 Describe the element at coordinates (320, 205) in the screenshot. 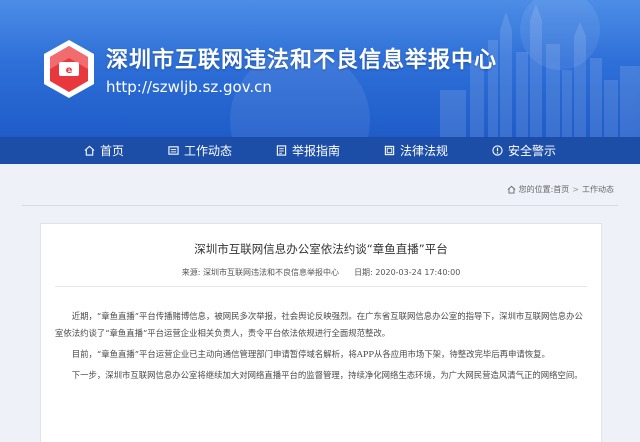

I see `content-divider` at that location.